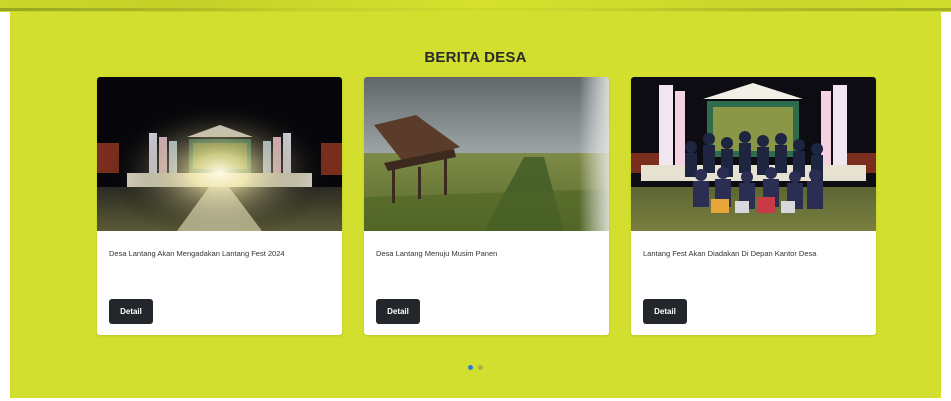  What do you see at coordinates (475, 6) in the screenshot?
I see `top-banner-strip` at bounding box center [475, 6].